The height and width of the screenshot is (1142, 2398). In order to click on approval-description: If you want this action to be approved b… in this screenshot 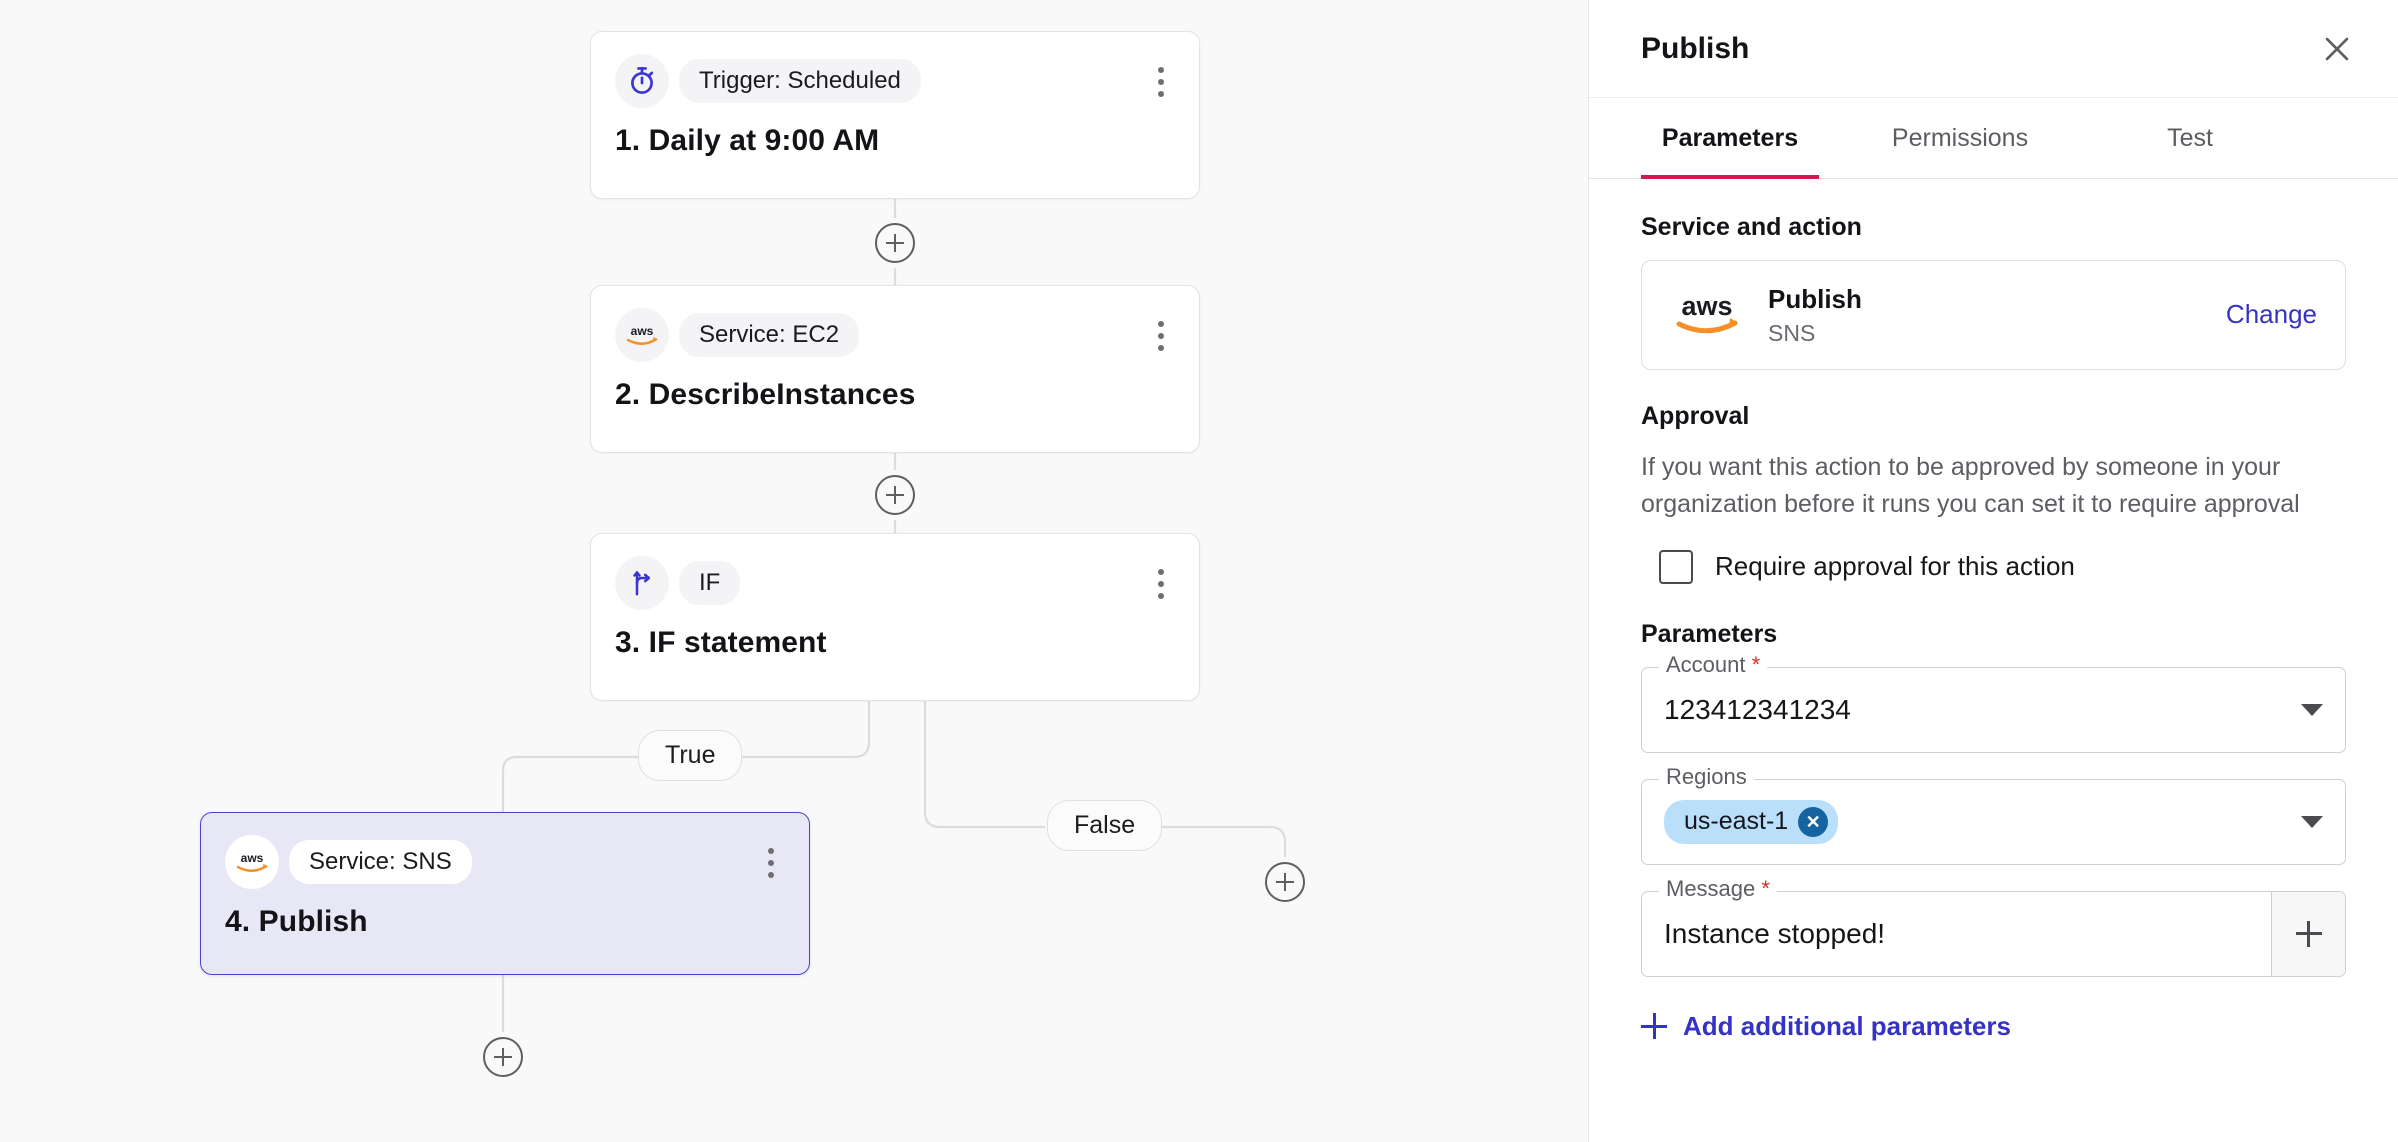, I will do `click(1970, 485)`.